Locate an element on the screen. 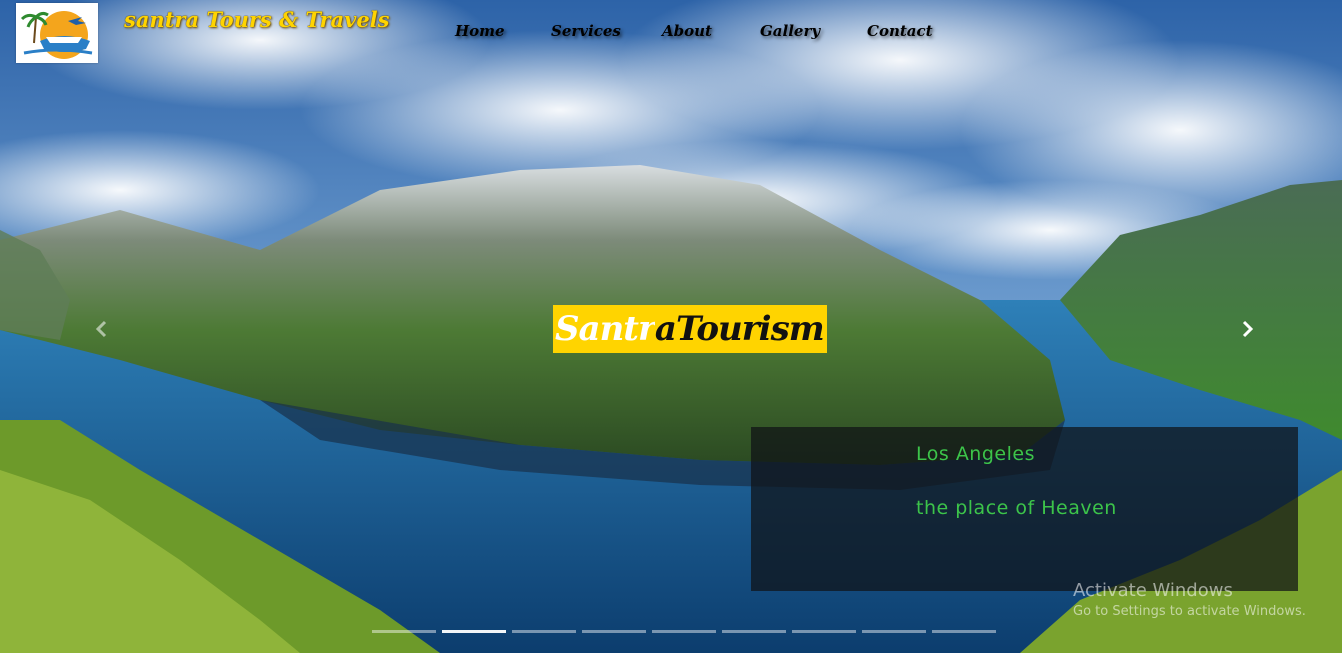 Image resolution: width=1342 pixels, height=653 pixels. watermark-title: Activate Windows is located at coordinates (1153, 590).